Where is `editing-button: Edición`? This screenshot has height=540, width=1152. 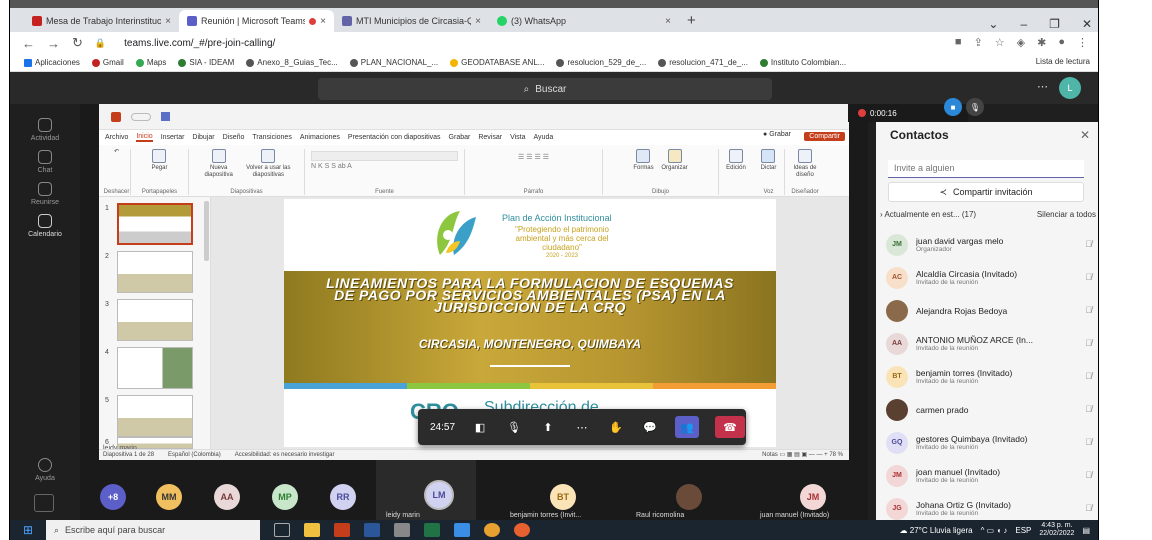
editing-button: Edición is located at coordinates (736, 160).